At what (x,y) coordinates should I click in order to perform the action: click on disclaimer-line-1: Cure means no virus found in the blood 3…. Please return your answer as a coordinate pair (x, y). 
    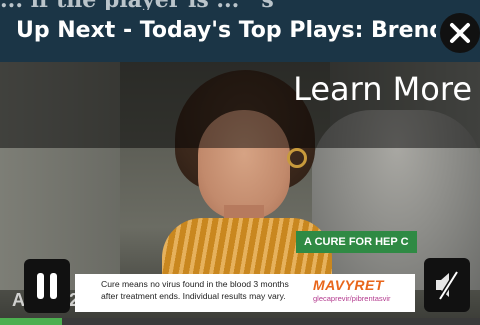
    Looking at the image, I should click on (195, 284).